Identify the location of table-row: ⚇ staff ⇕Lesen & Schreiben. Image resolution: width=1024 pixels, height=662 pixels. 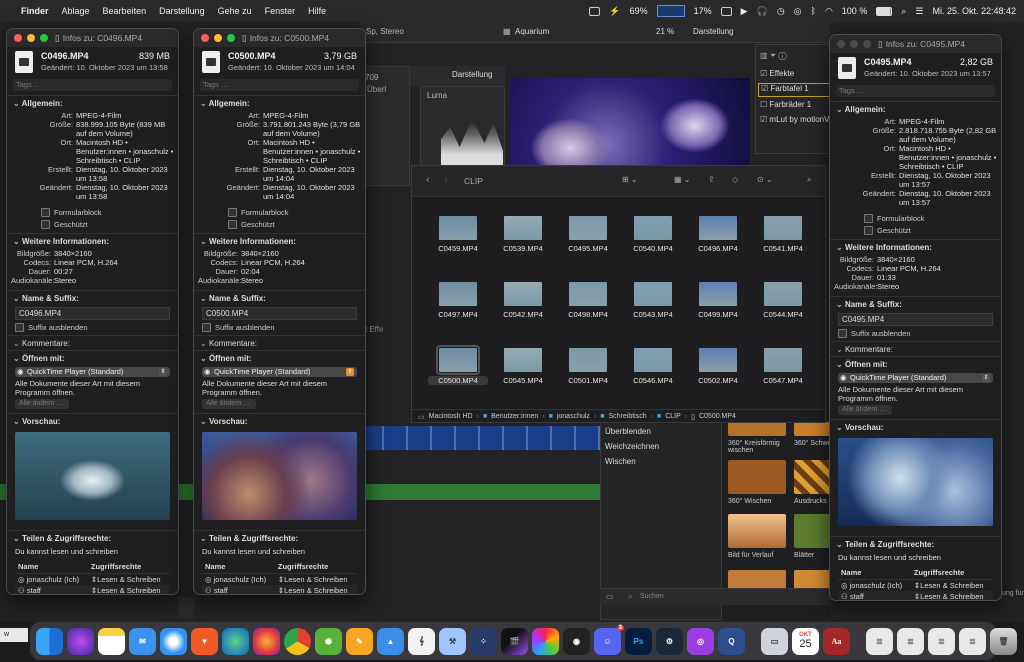
(279, 589).